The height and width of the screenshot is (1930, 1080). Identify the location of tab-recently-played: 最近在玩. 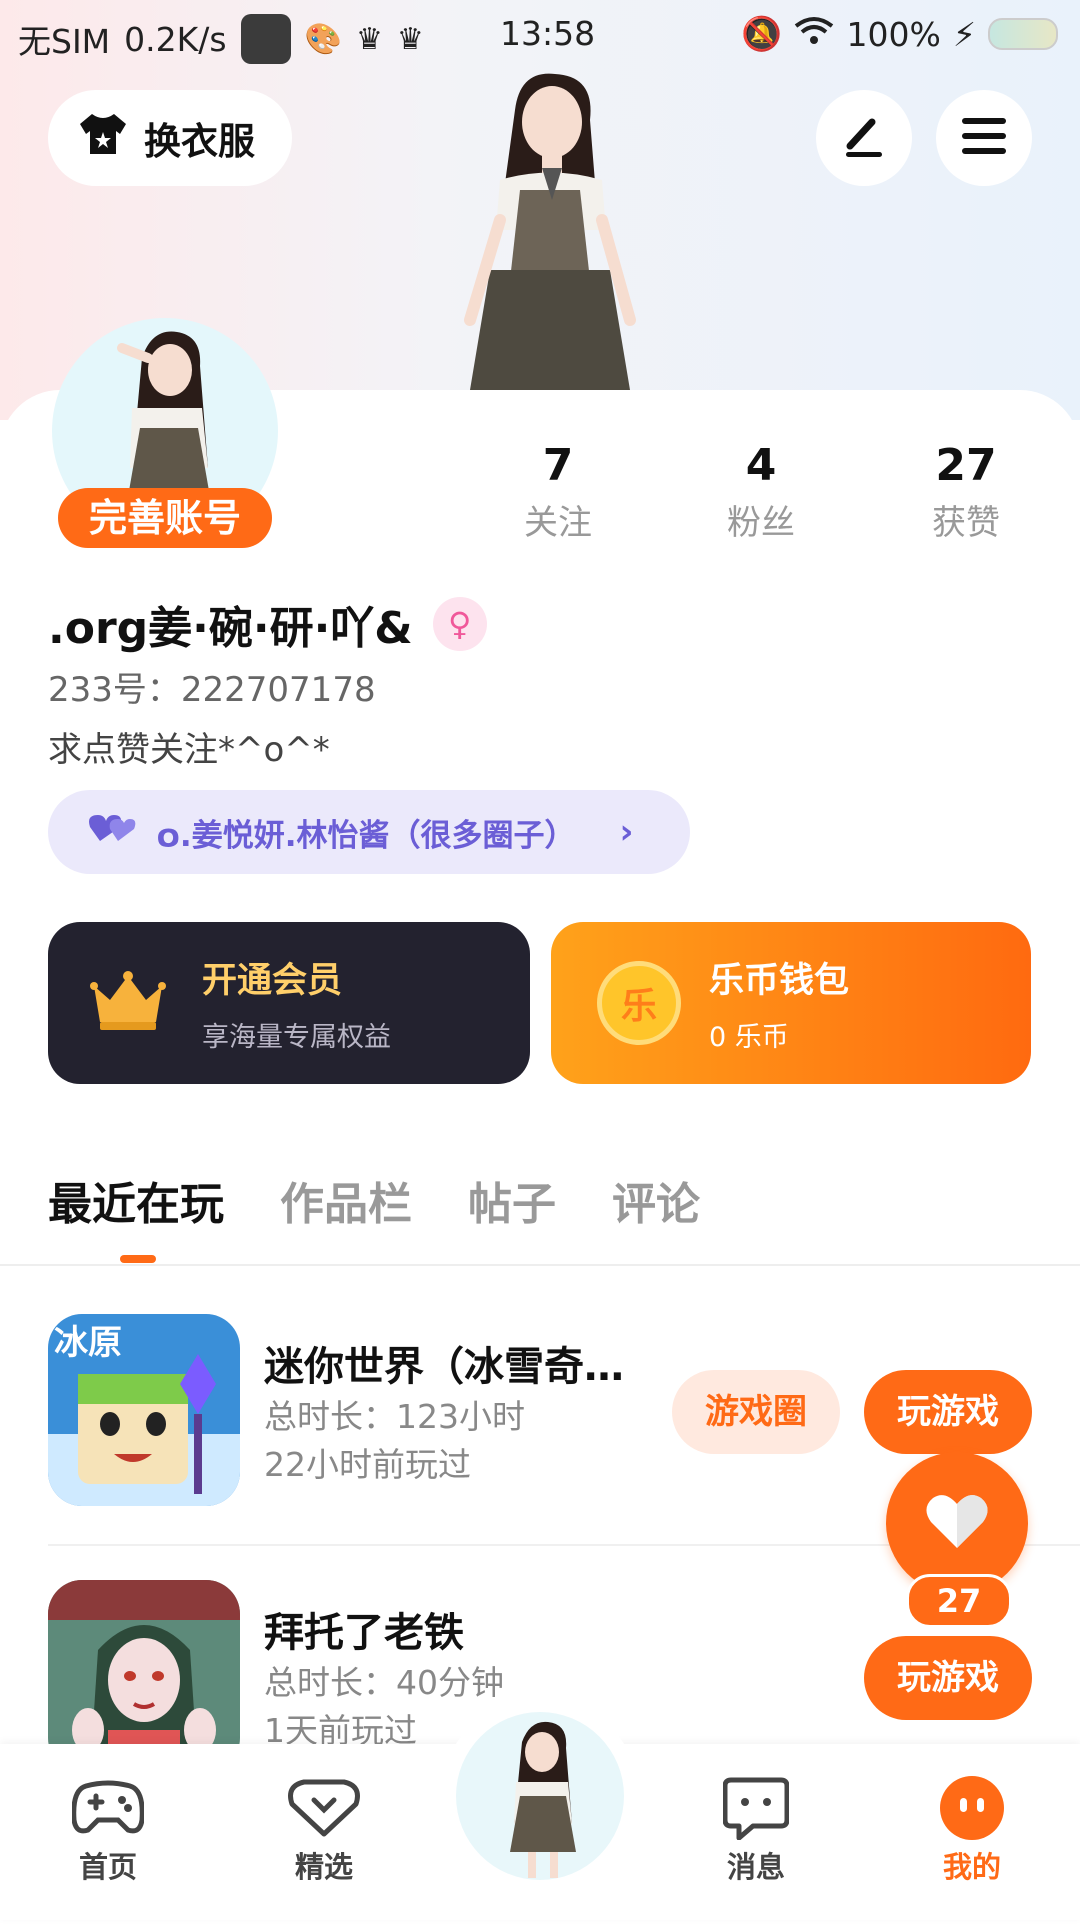
(136, 1200).